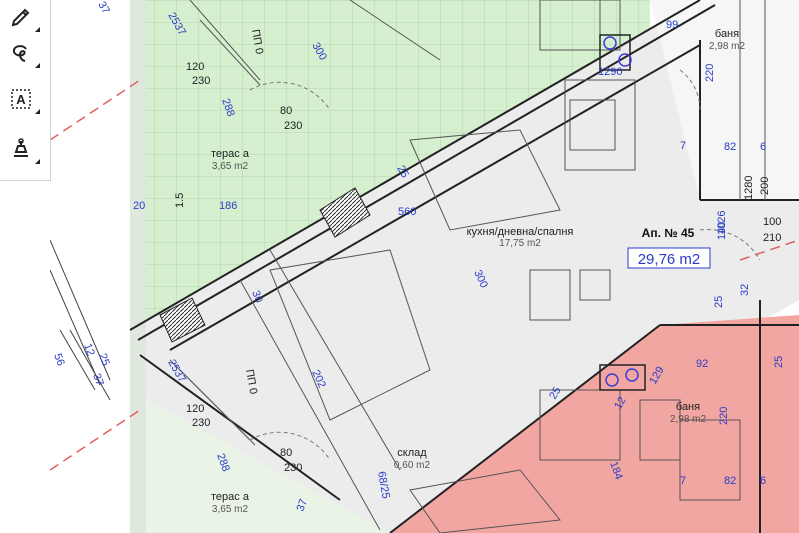 Image resolution: width=799 pixels, height=533 pixels. What do you see at coordinates (727, 46) in the screenshot?
I see `room-area-bath-top: 2,98 m2` at bounding box center [727, 46].